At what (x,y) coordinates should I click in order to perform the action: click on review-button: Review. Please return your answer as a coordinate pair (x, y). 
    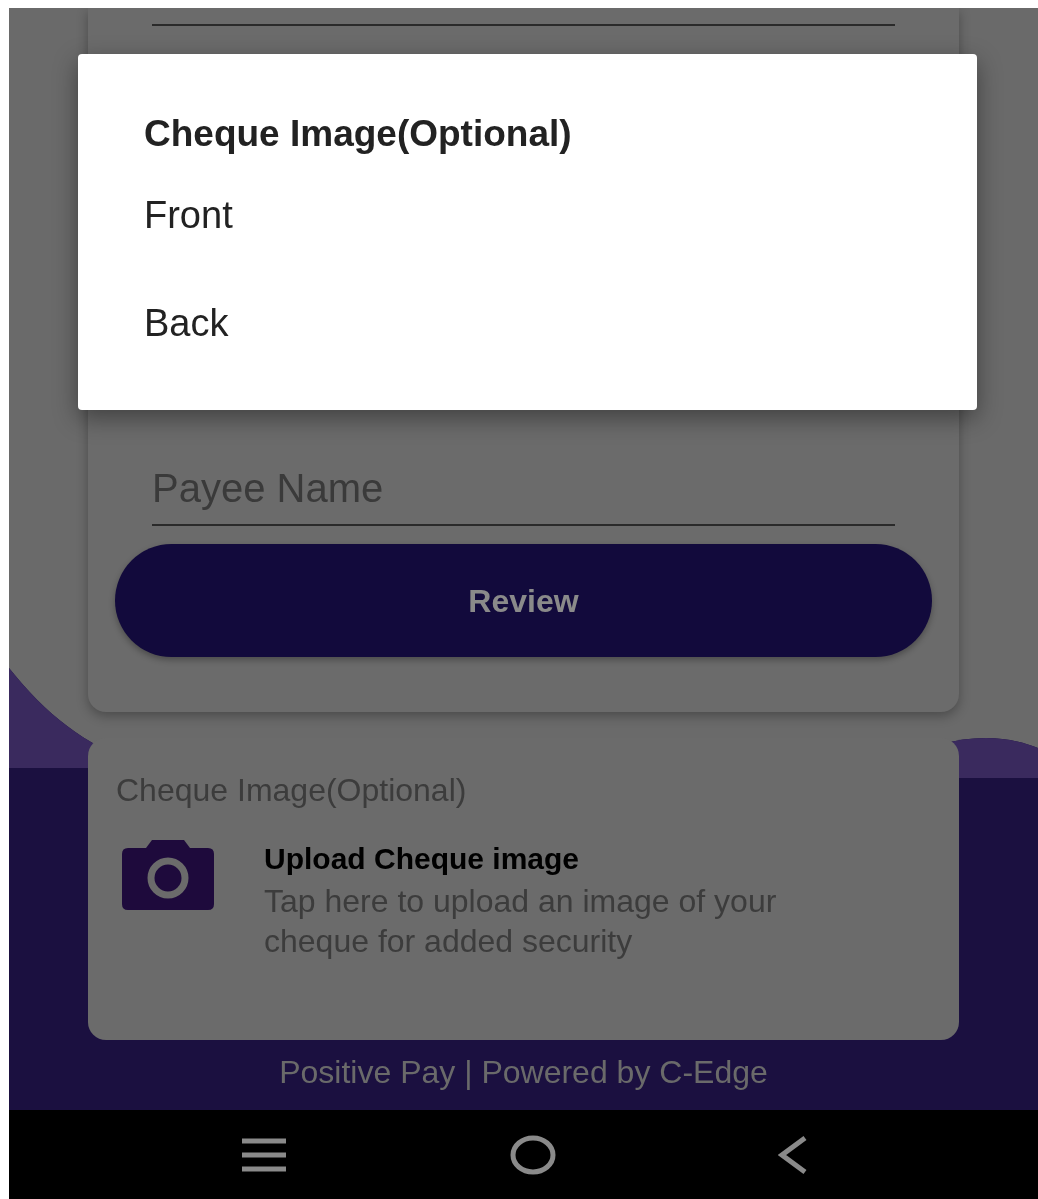
    Looking at the image, I should click on (523, 600).